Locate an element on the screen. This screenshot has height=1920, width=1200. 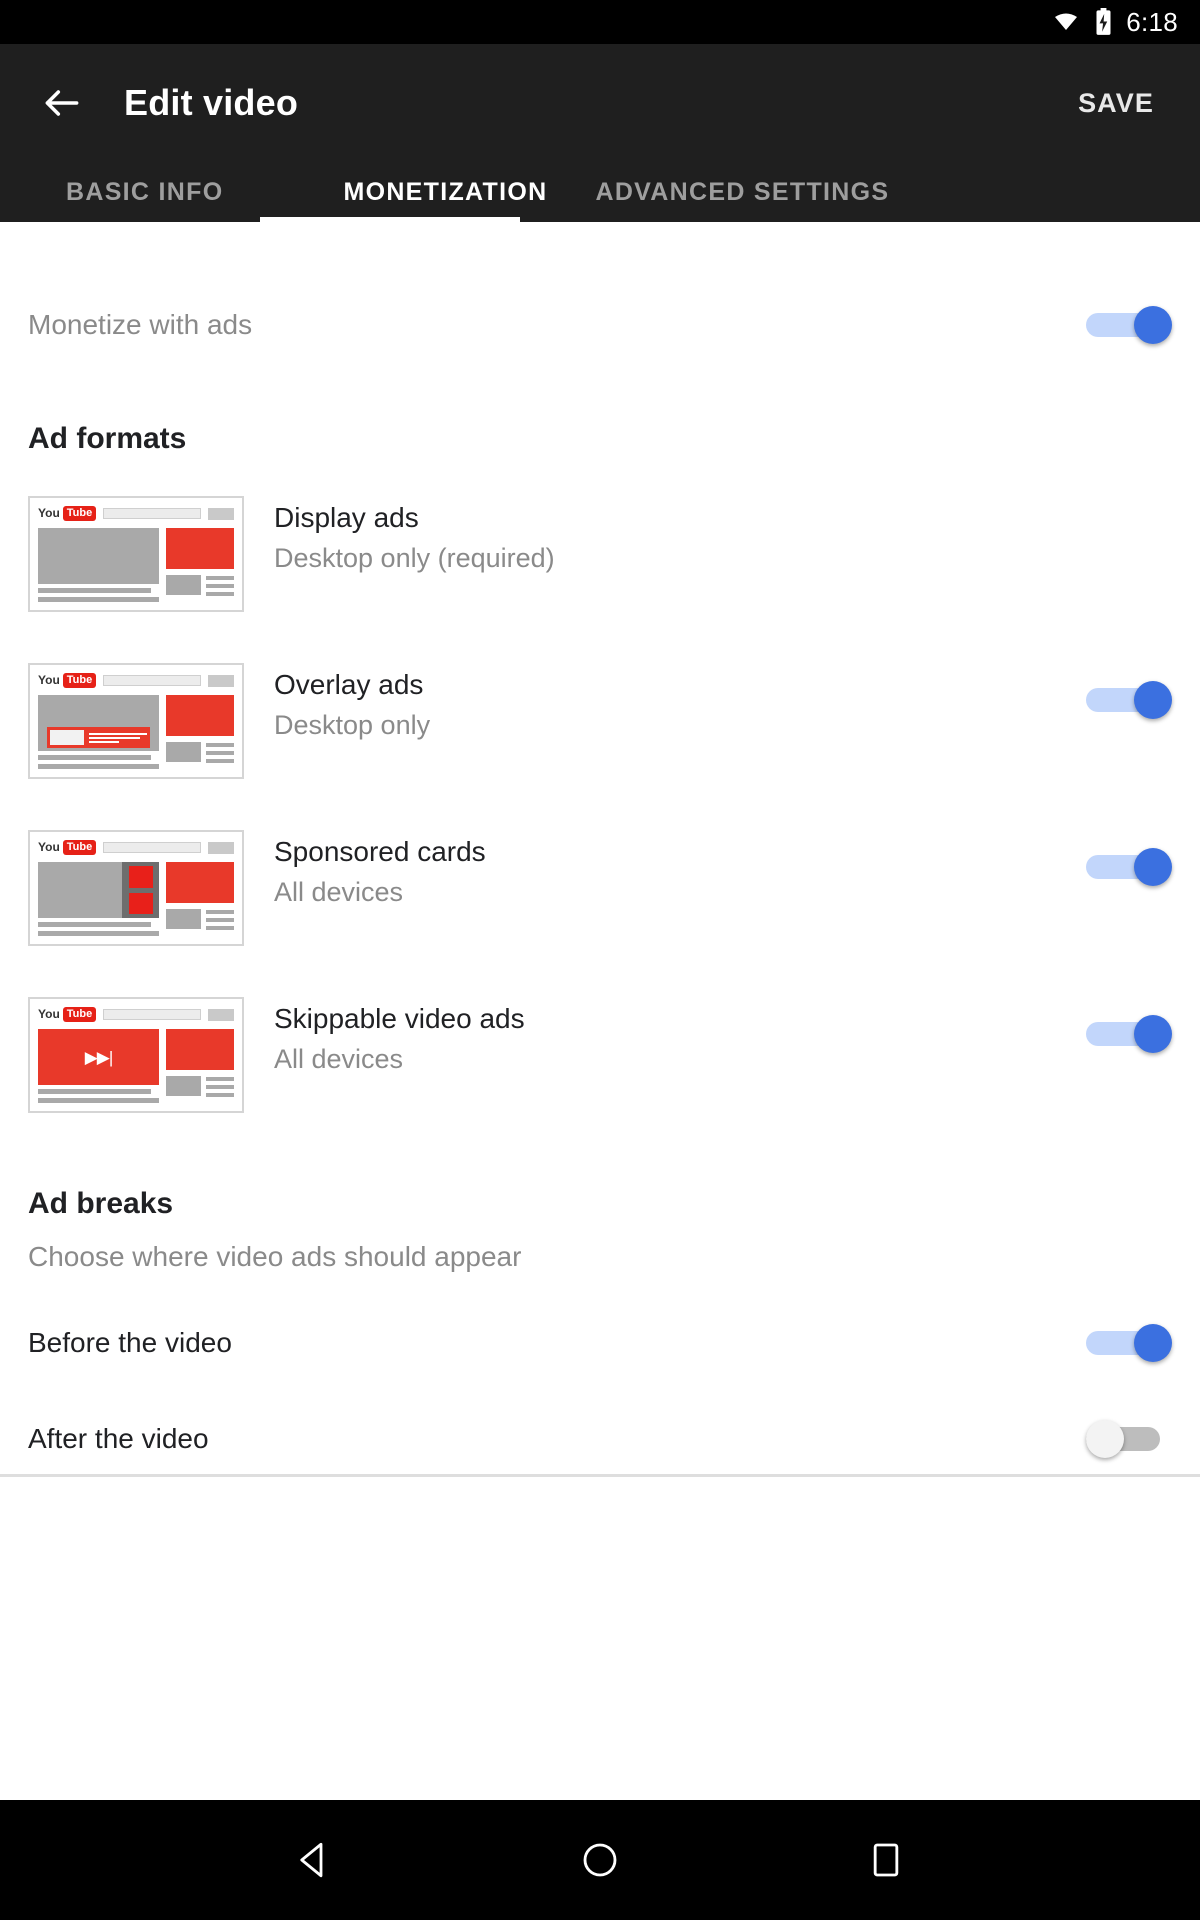
skippable-video-ads-thumbnail: You Tube ▶▶| is located at coordinates (136, 1055).